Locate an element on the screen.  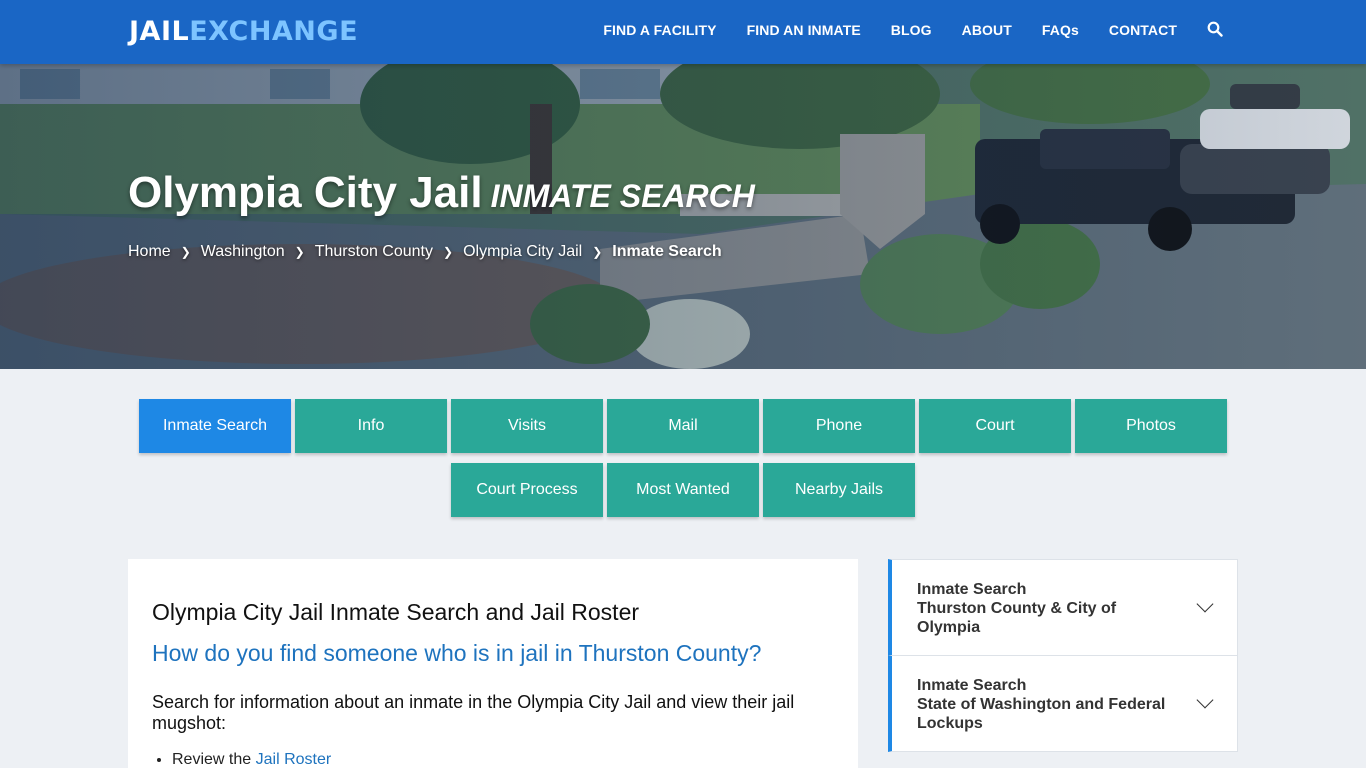
sidebar-item-subtitle: Thurston County & City of Olympia is located at coordinates (1017, 618).